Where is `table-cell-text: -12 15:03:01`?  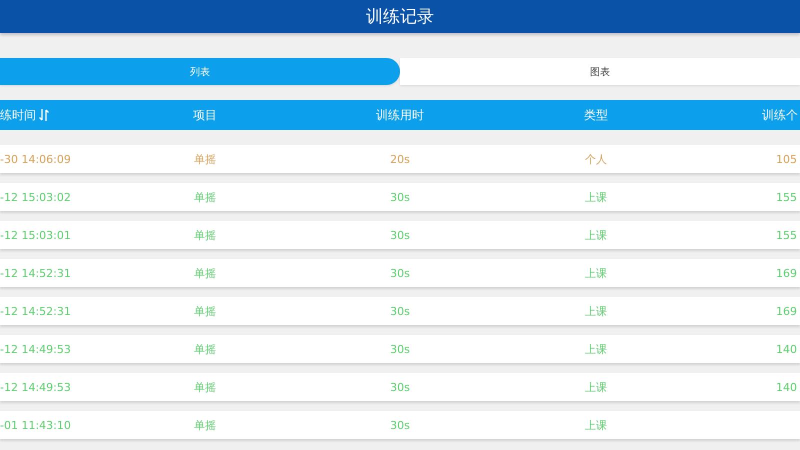
table-cell-text: -12 15:03:01 is located at coordinates (36, 235).